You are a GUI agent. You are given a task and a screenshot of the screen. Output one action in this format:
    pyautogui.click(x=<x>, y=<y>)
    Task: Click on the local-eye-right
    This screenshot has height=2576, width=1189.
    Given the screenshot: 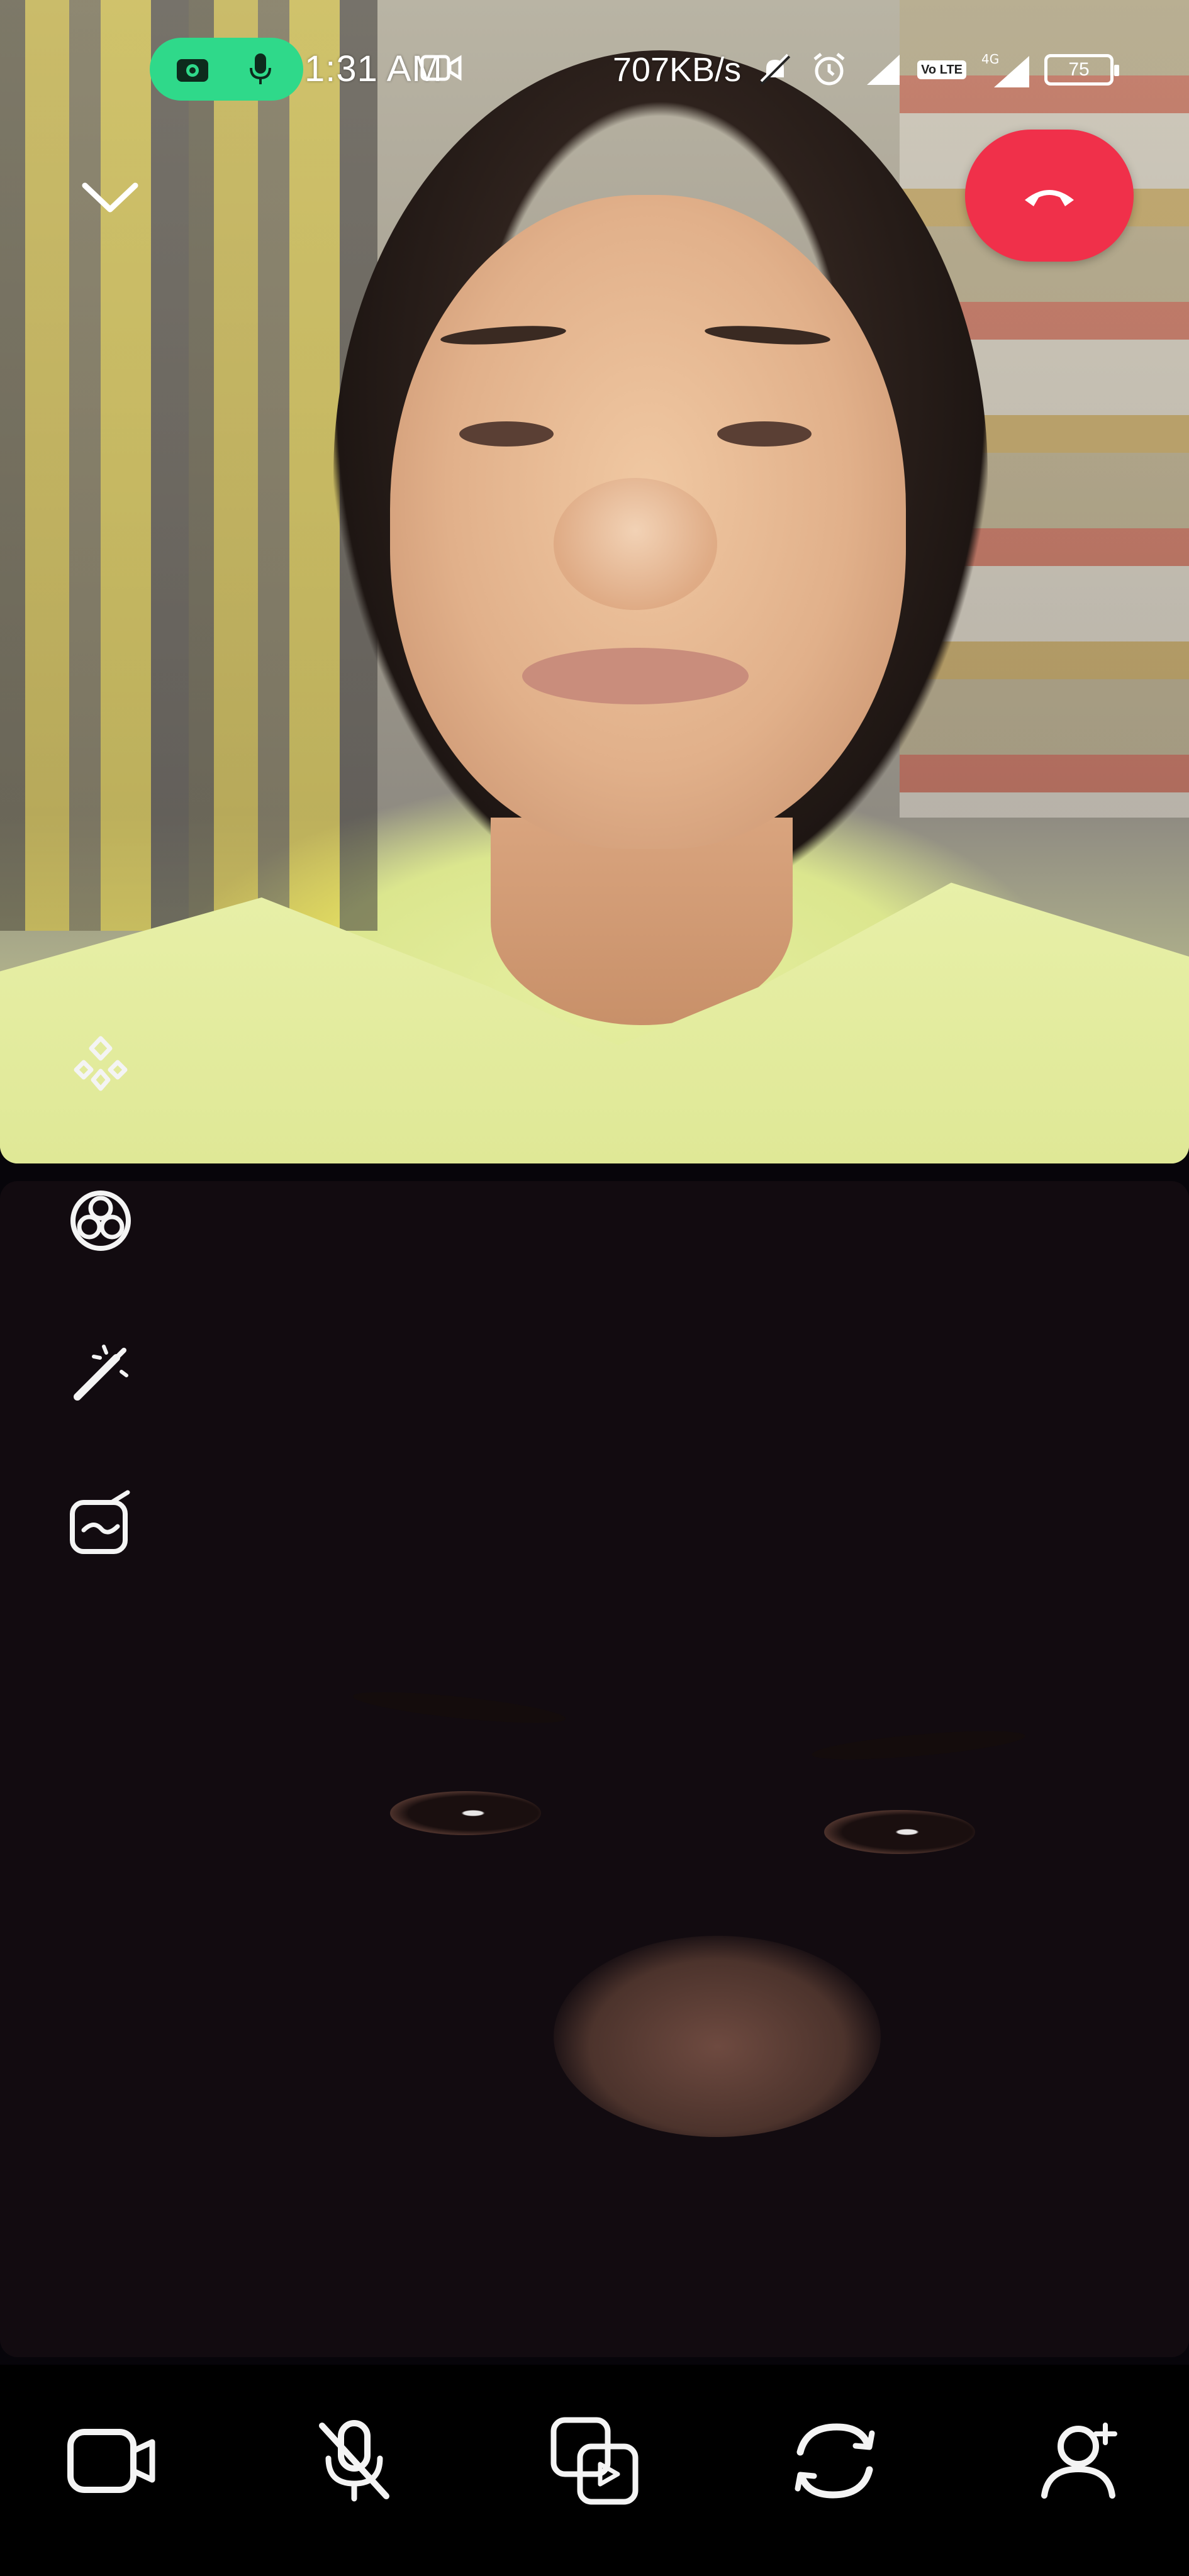 What is the action you would take?
    pyautogui.click(x=899, y=1832)
    